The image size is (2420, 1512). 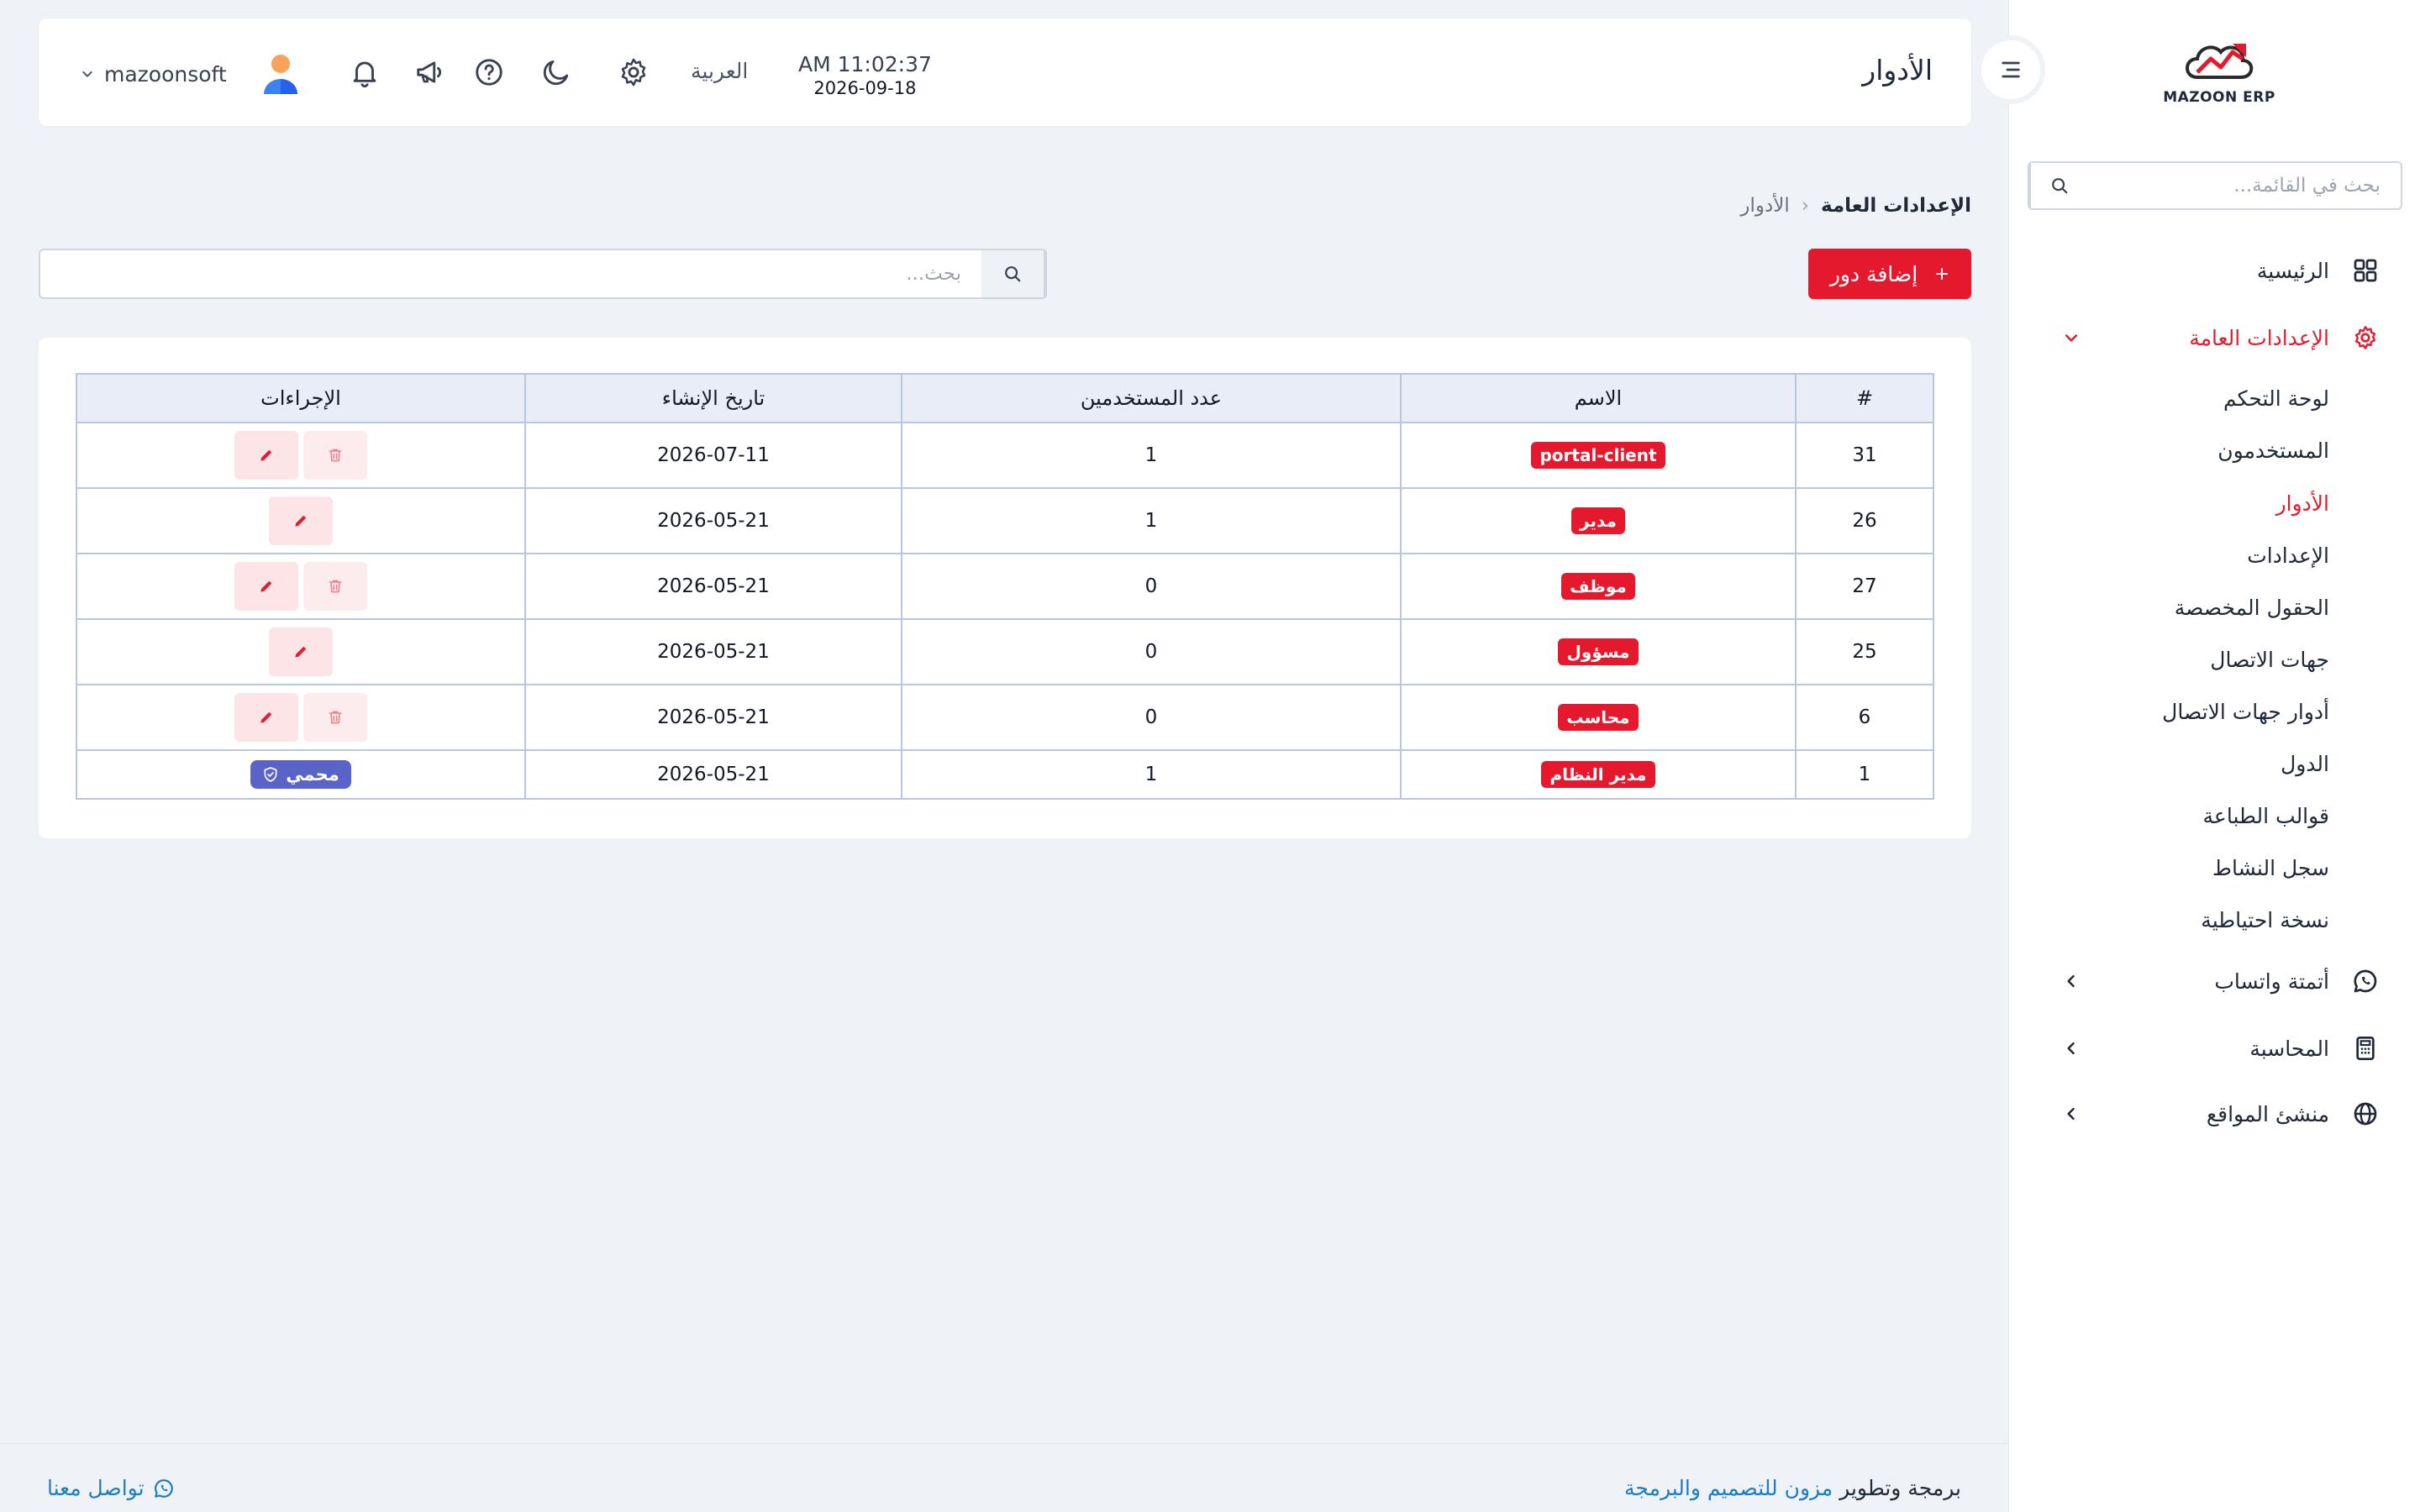 I want to click on logo-icon, so click(x=2220, y=61).